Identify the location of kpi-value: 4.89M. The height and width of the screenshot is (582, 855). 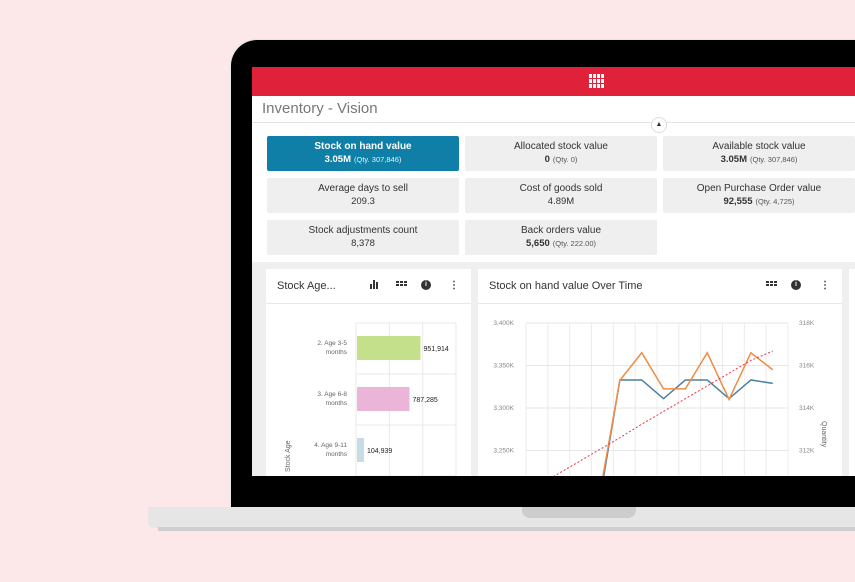
(561, 201).